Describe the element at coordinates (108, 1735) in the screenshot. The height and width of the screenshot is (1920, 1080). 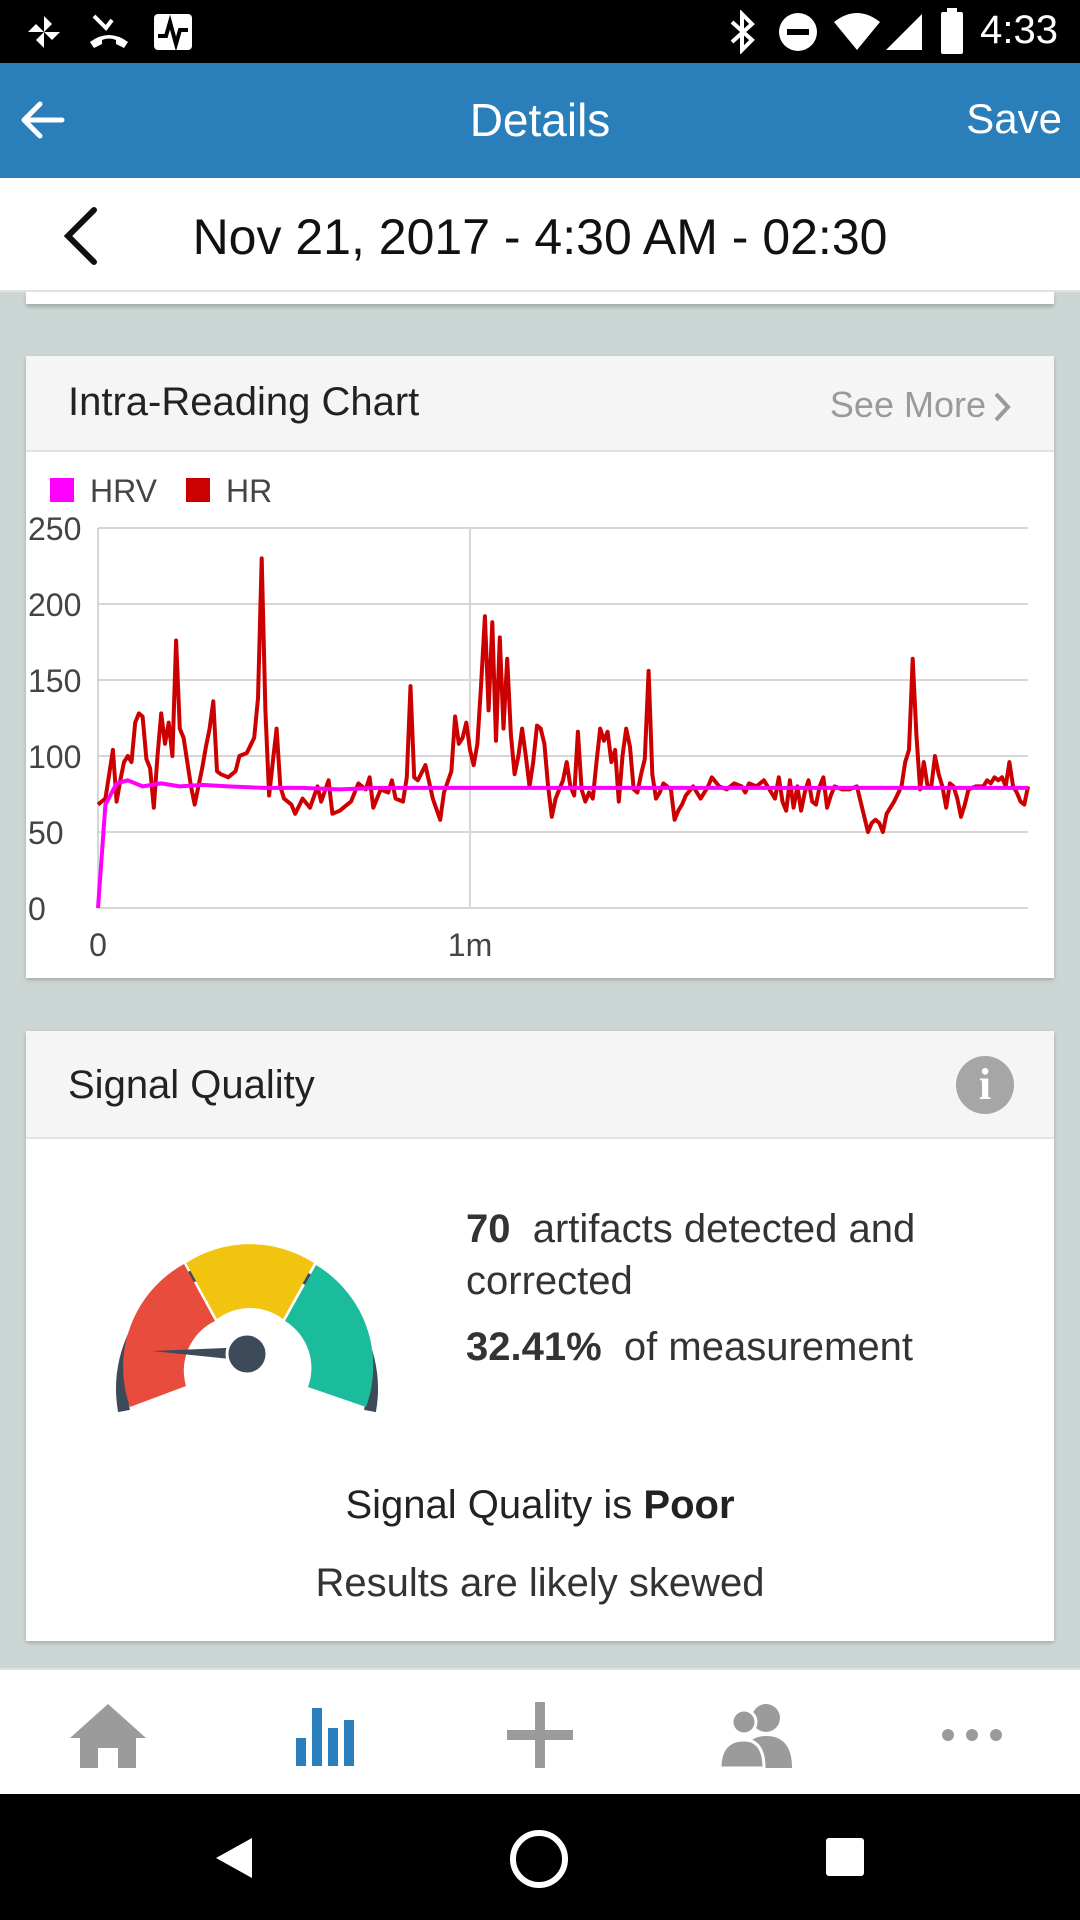
I see `home-icon` at that location.